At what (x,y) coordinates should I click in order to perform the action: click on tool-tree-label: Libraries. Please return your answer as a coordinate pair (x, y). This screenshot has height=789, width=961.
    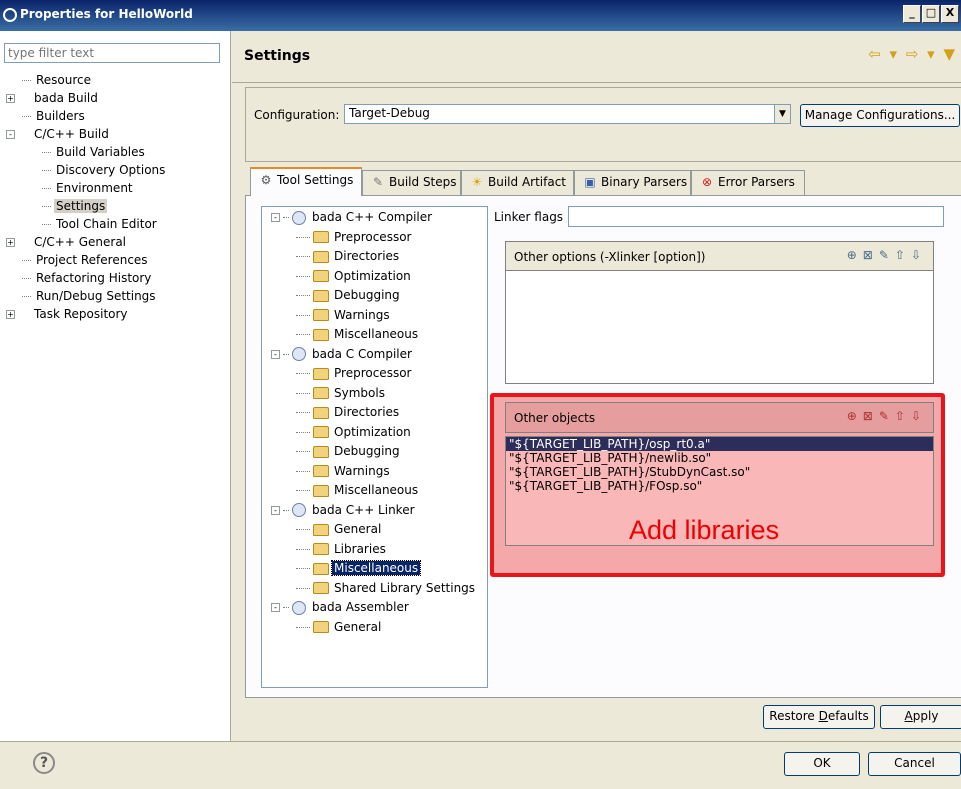
    Looking at the image, I should click on (360, 548).